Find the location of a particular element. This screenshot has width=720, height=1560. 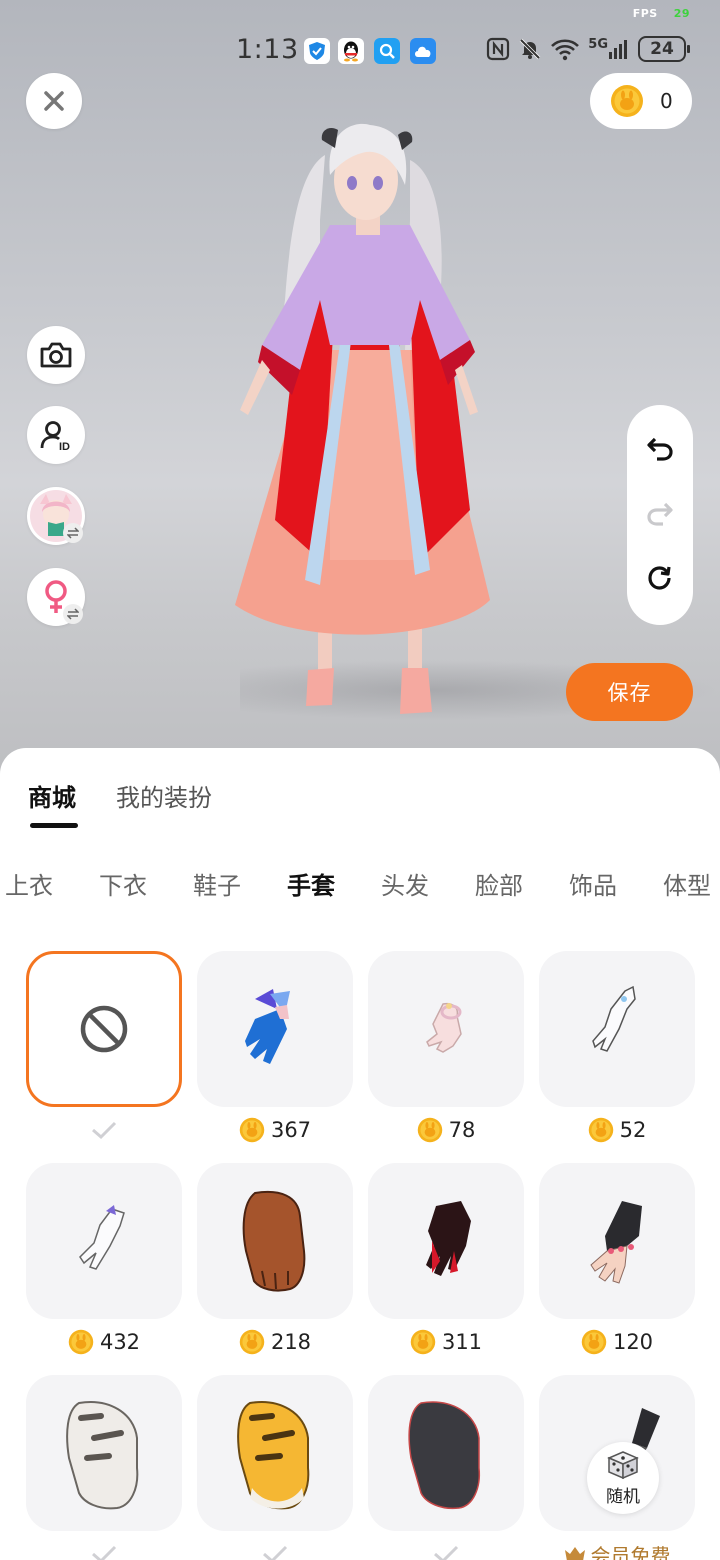

avatar-id-button: ID is located at coordinates (56, 435).